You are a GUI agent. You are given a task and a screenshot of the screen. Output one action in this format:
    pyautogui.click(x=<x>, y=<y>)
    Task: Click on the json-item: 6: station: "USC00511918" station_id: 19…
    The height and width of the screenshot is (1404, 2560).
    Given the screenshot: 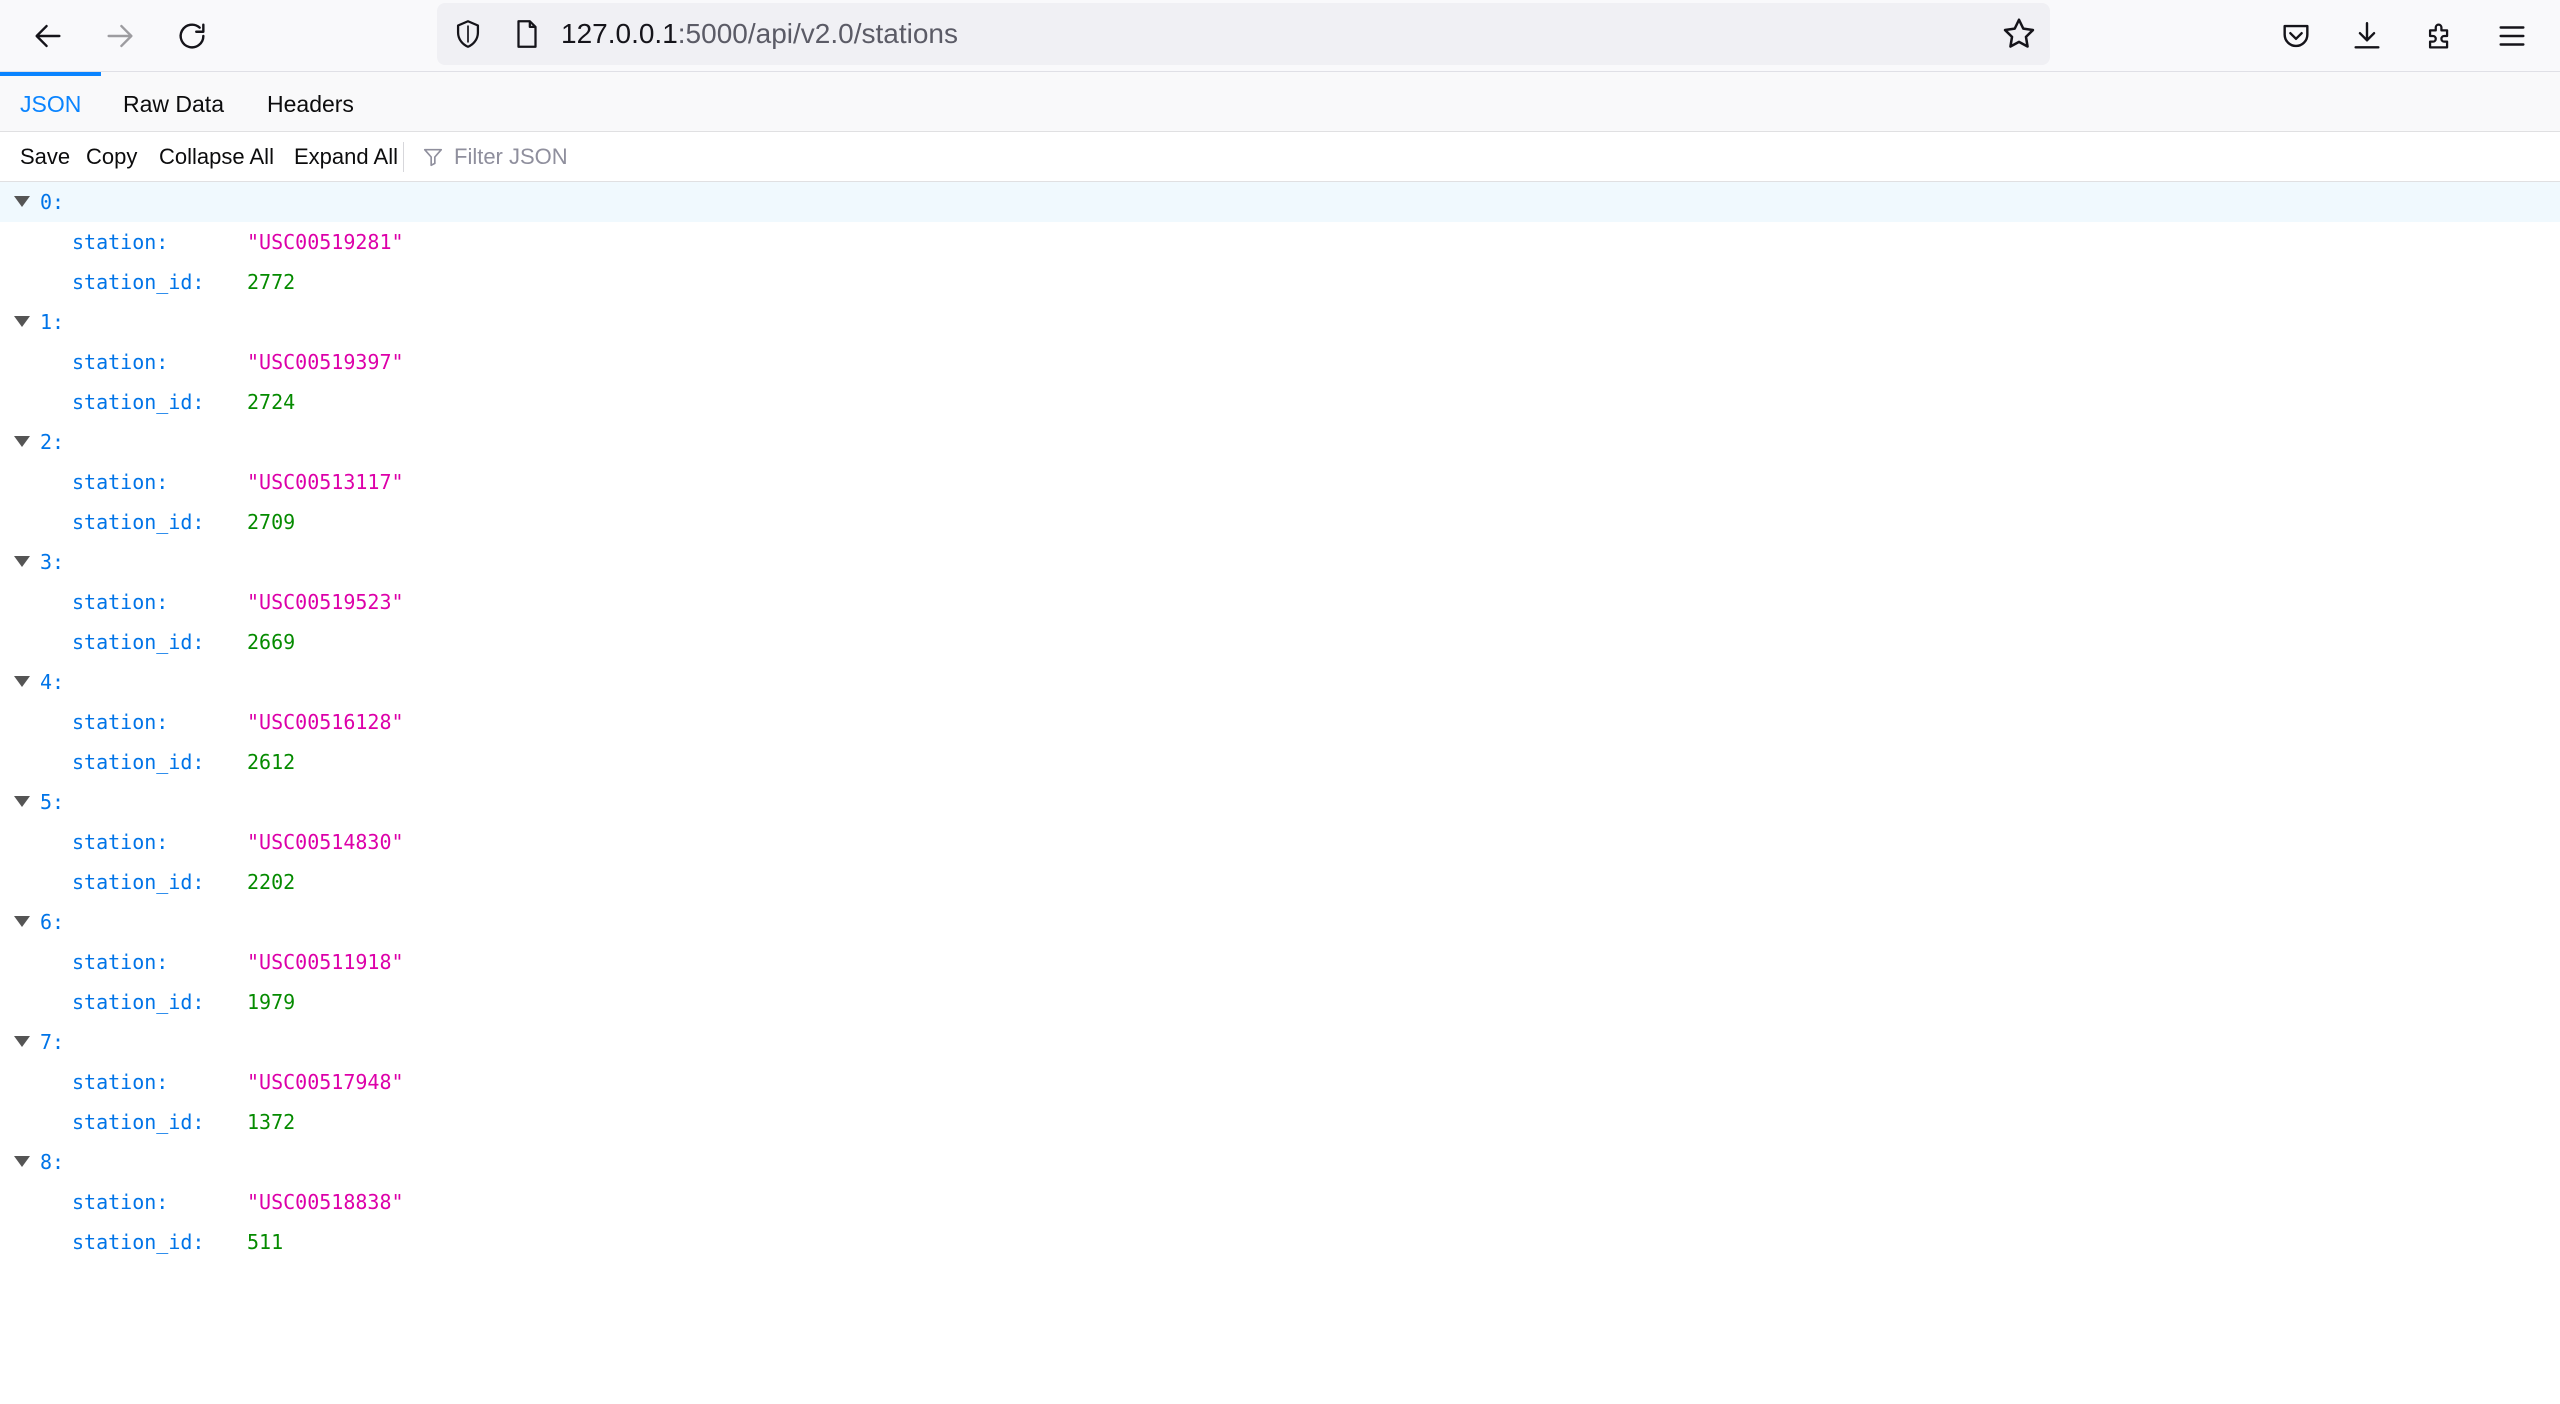 What is the action you would take?
    pyautogui.click(x=1280, y=962)
    